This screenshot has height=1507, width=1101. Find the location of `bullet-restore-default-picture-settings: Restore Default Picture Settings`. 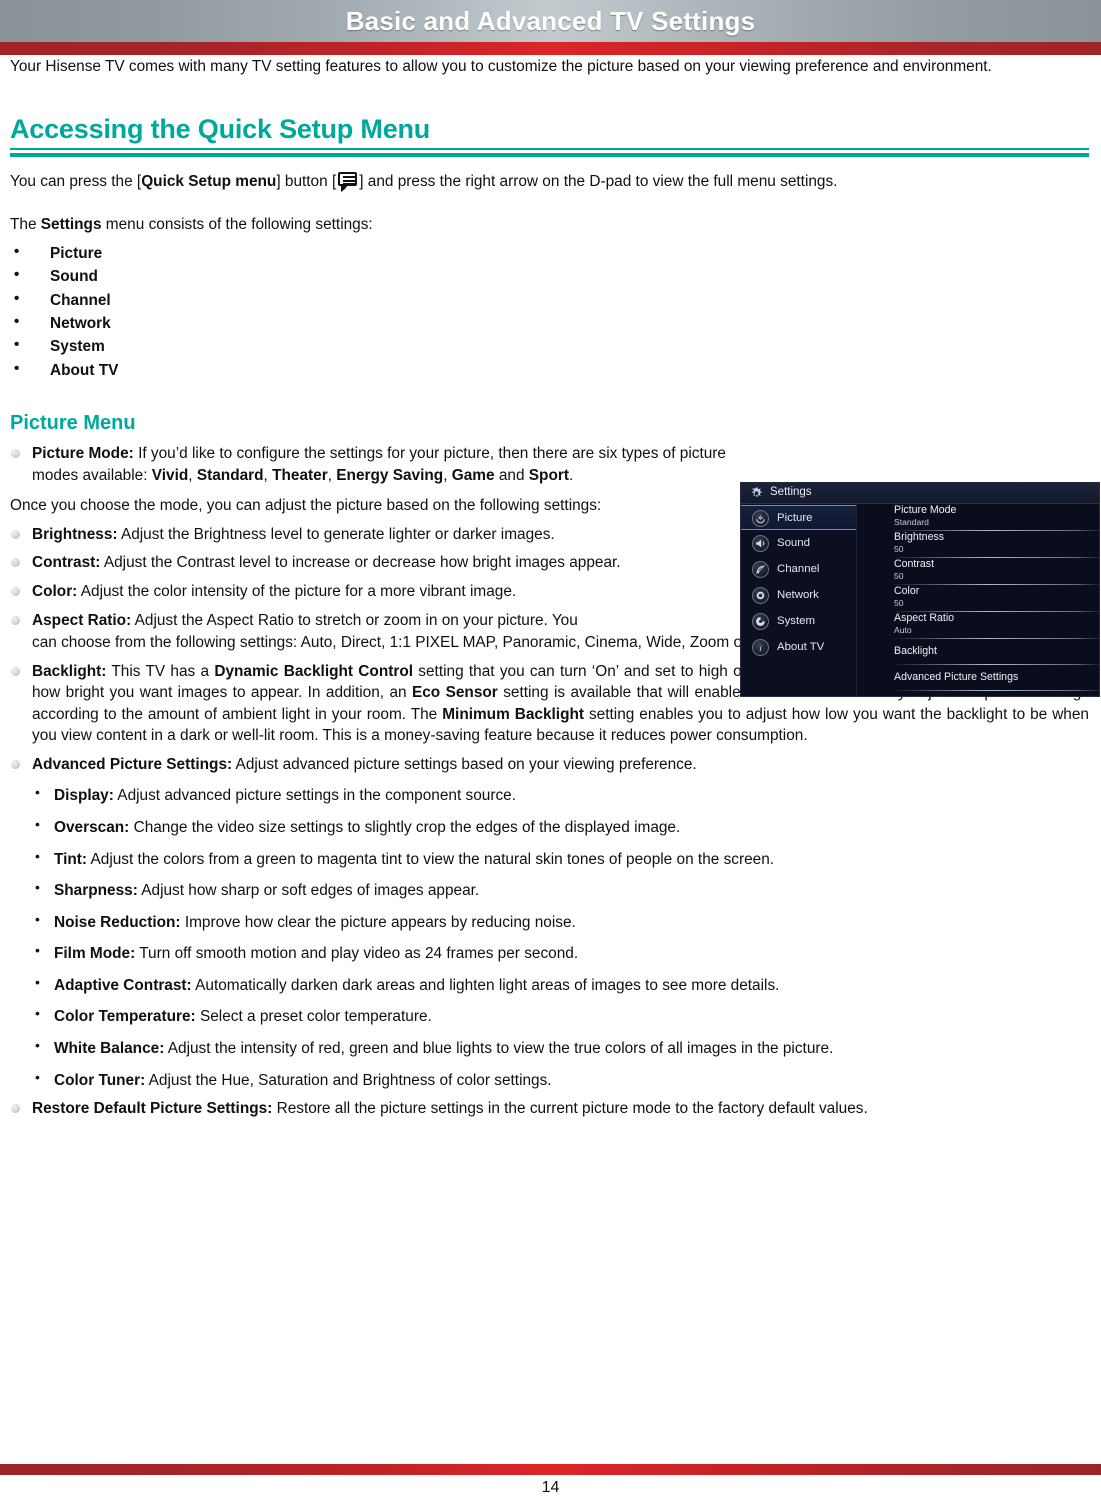

bullet-restore-default-picture-settings: Restore Default Picture Settings is located at coordinates (549, 1109).